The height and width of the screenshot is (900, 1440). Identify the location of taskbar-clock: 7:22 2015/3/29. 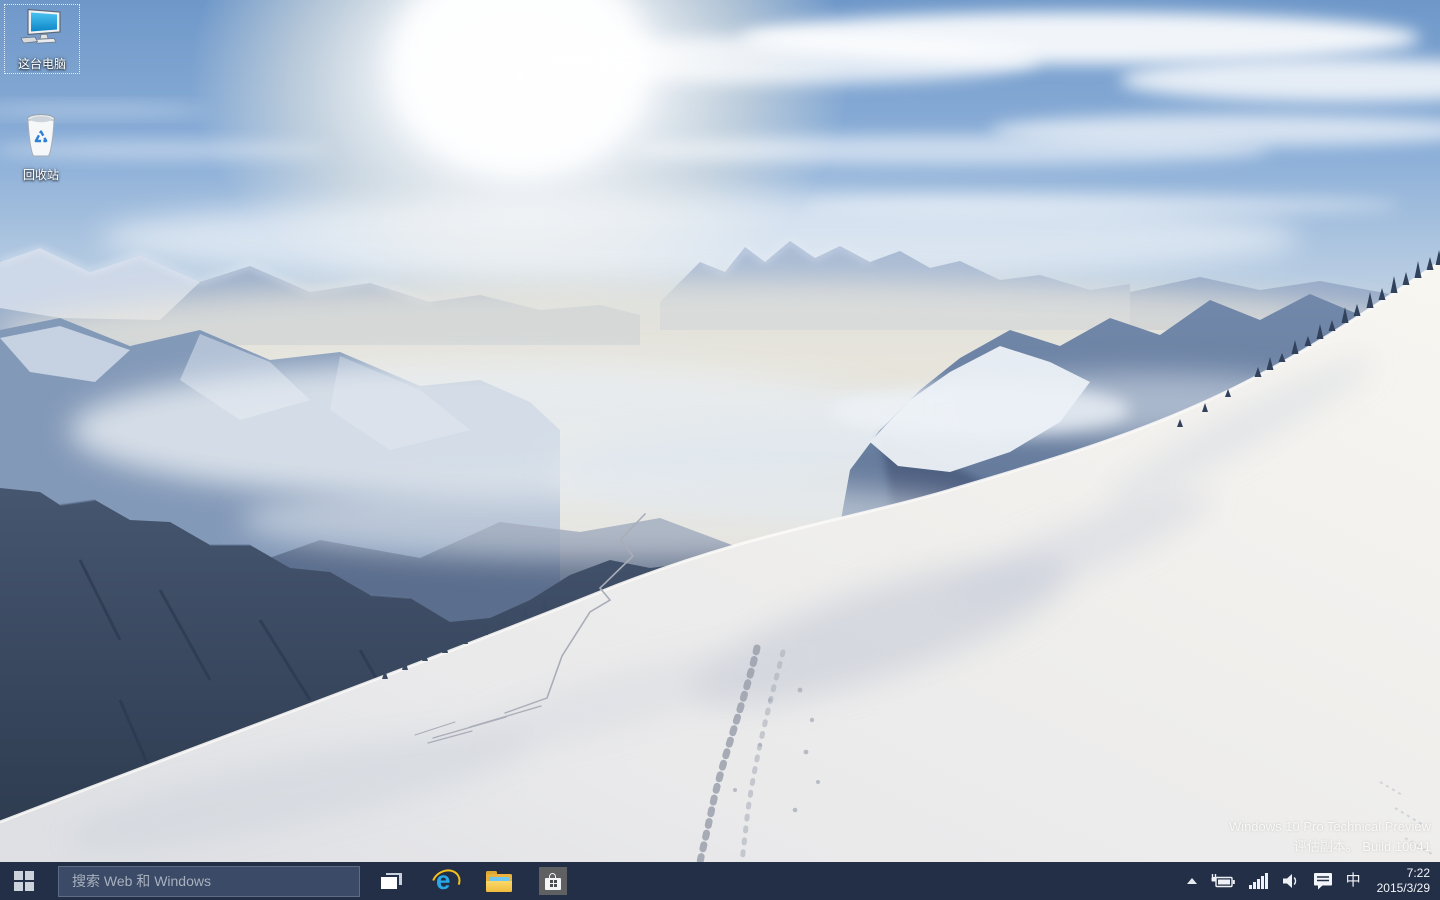
(1402, 881).